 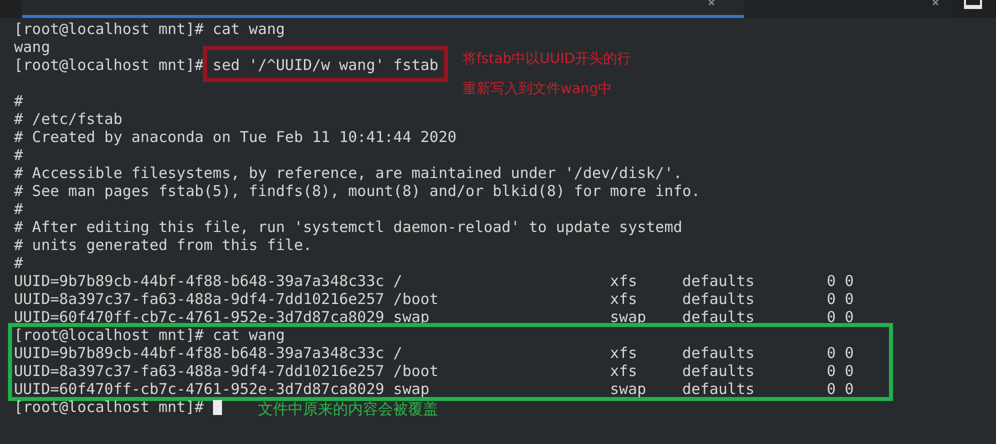 What do you see at coordinates (325, 65) in the screenshot?
I see `command-text: sed '/^UUID/w wang' fstab` at bounding box center [325, 65].